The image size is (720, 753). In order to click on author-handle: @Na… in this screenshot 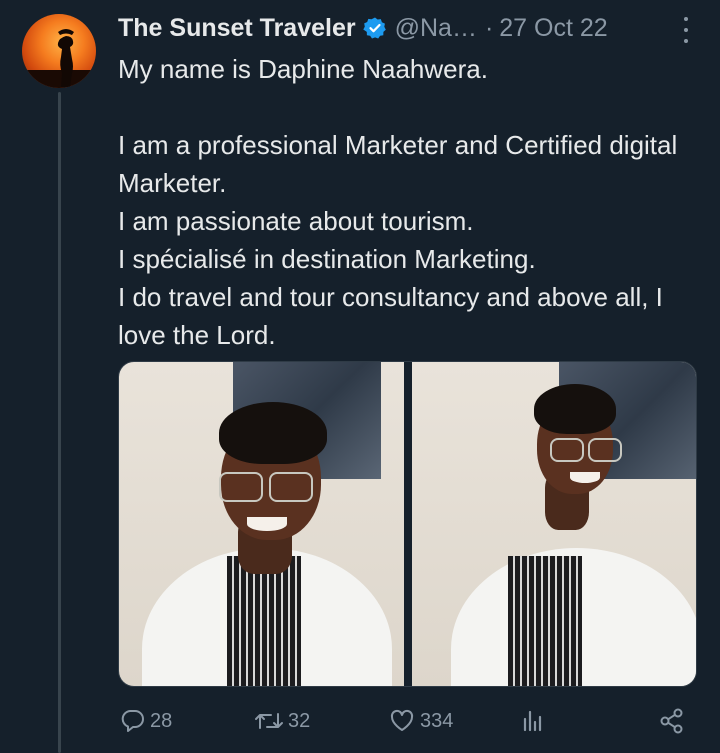, I will do `click(436, 28)`.